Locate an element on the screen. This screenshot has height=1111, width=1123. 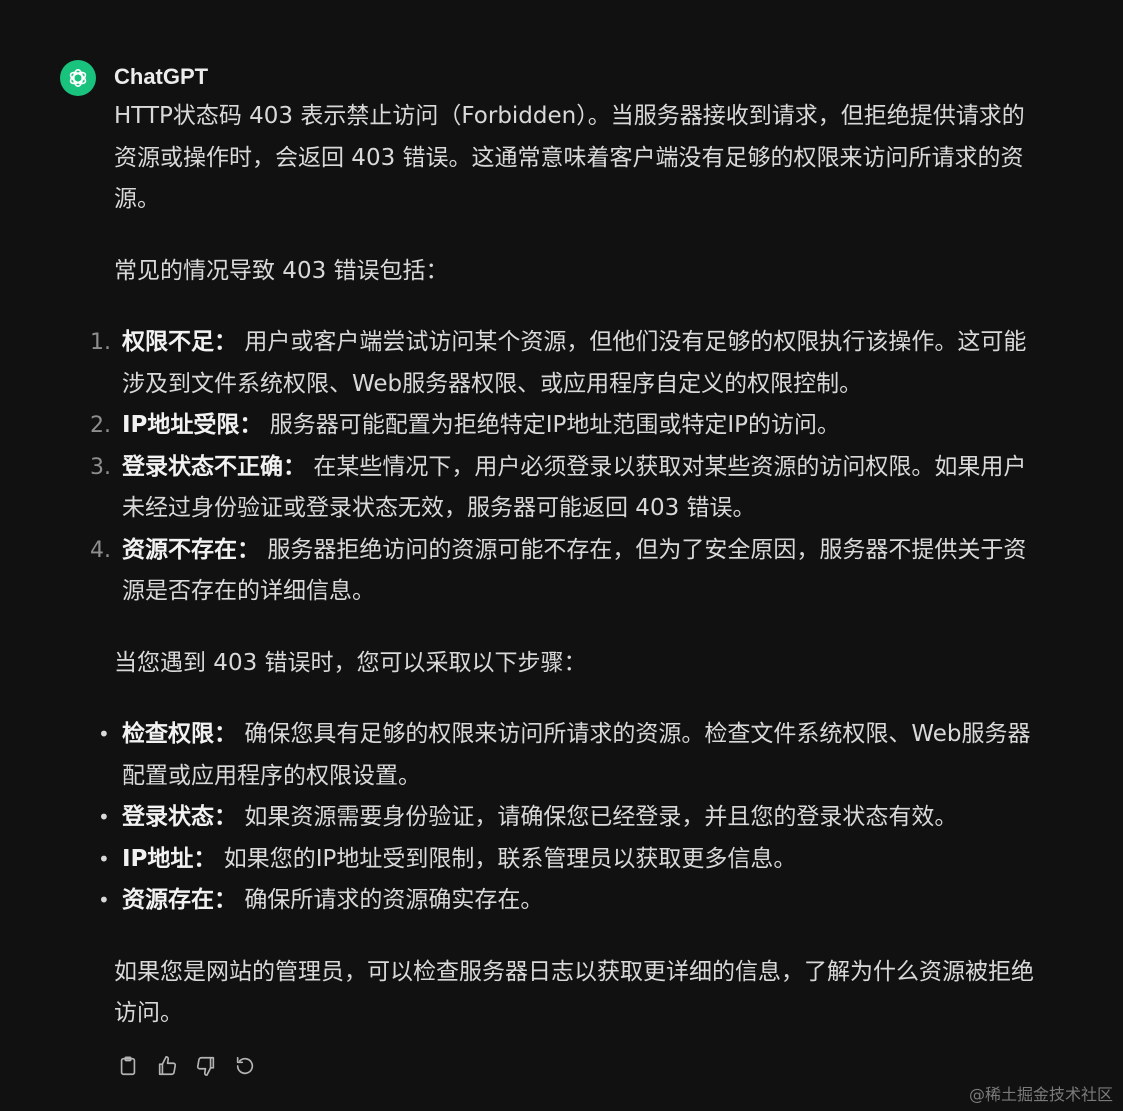
avatar is located at coordinates (78, 78).